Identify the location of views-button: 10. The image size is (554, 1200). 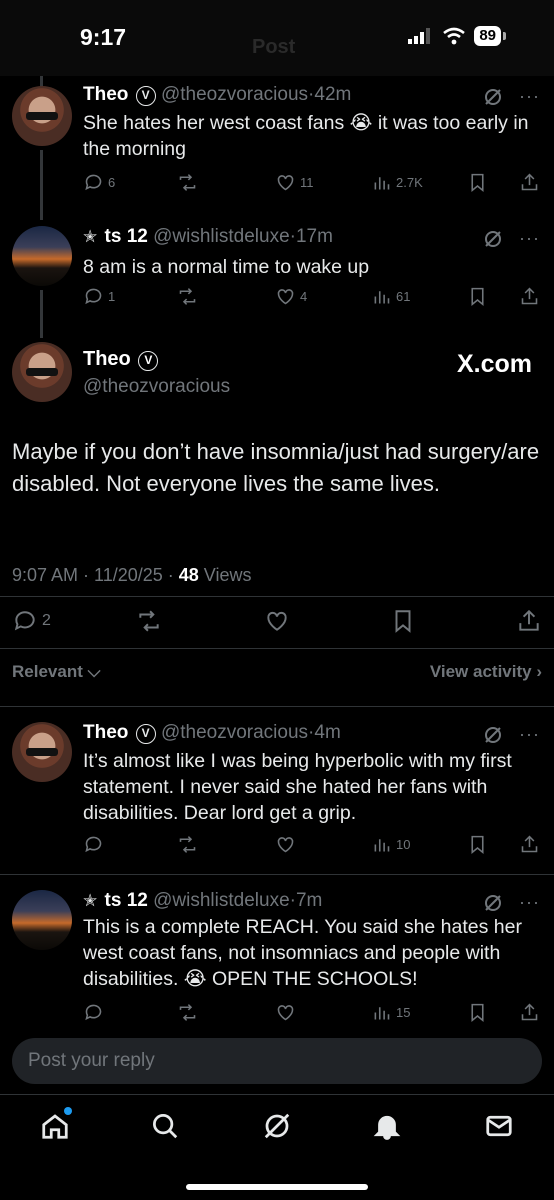
(390, 844).